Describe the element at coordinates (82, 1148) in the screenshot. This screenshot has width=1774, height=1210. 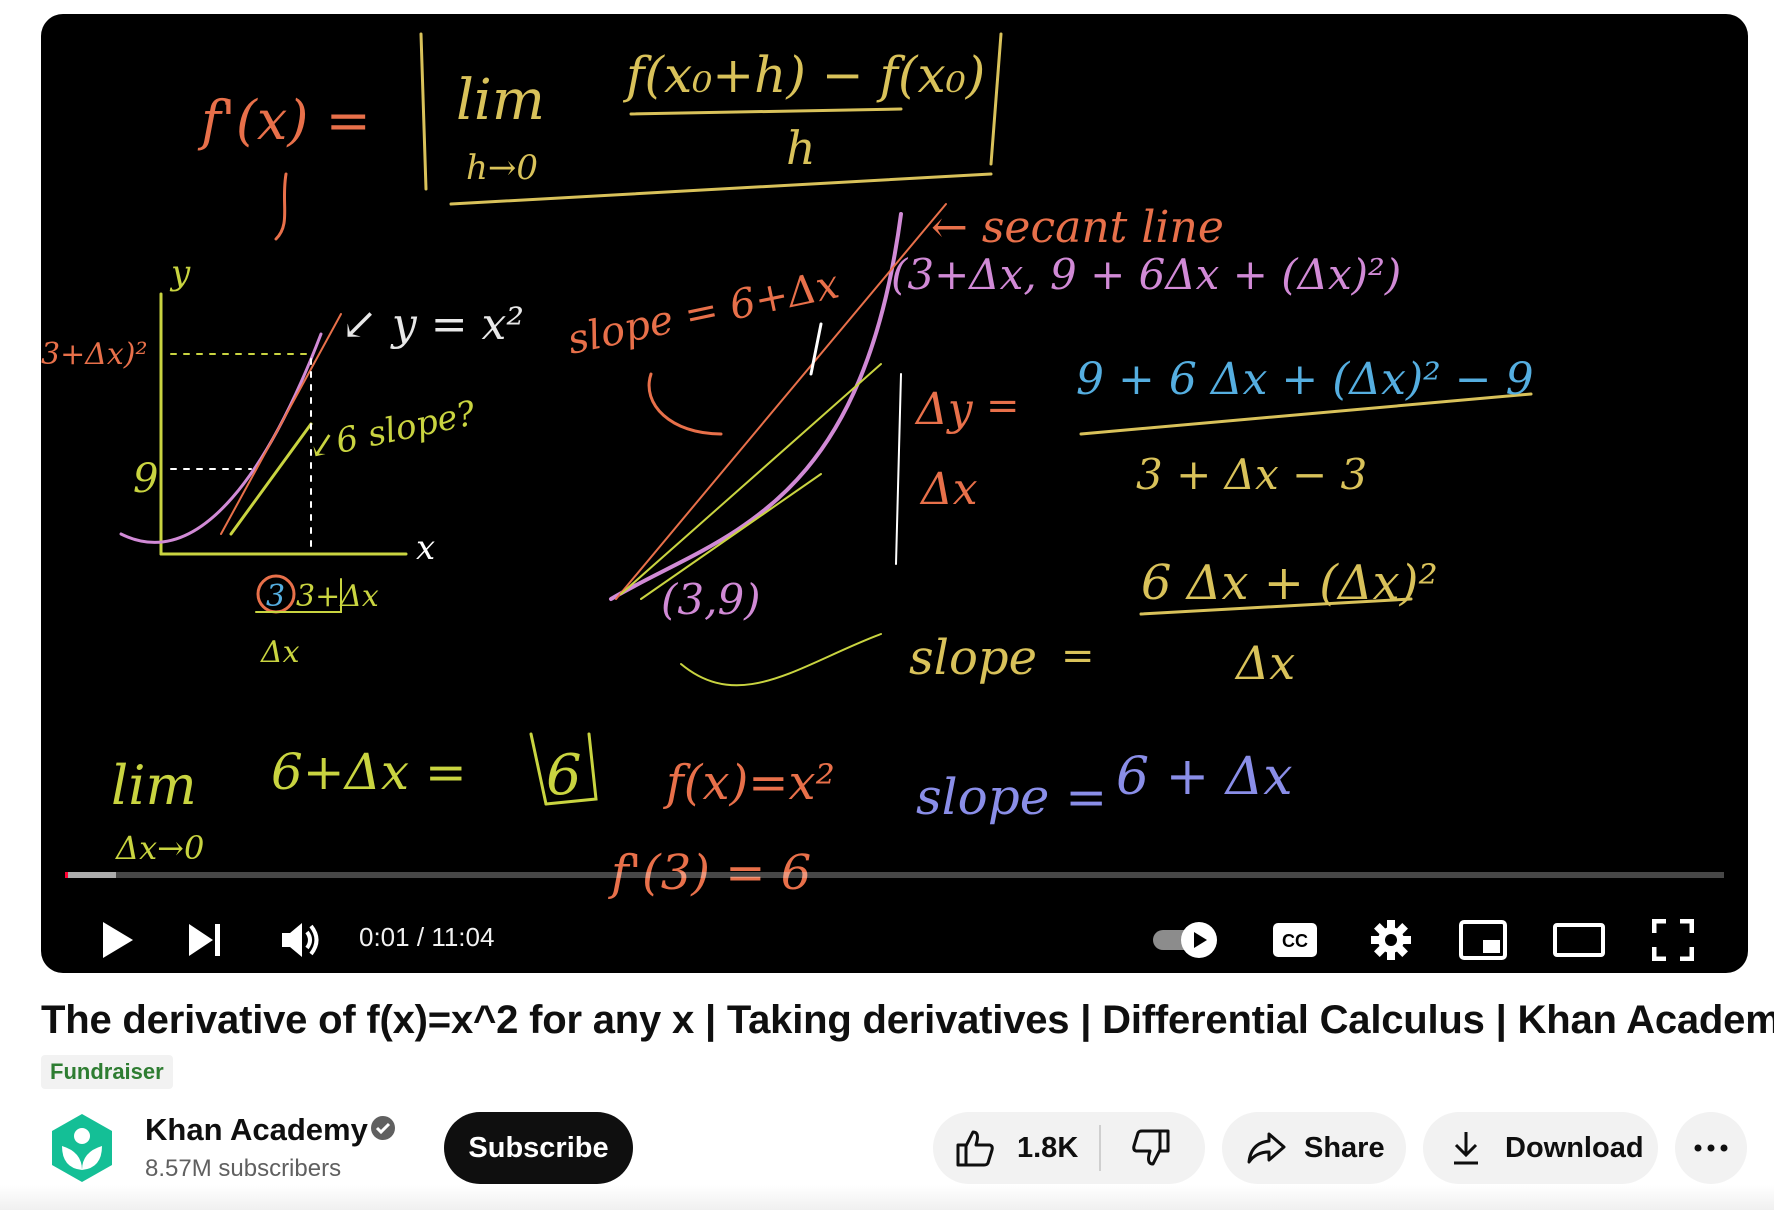
I see `channel-avatar` at that location.